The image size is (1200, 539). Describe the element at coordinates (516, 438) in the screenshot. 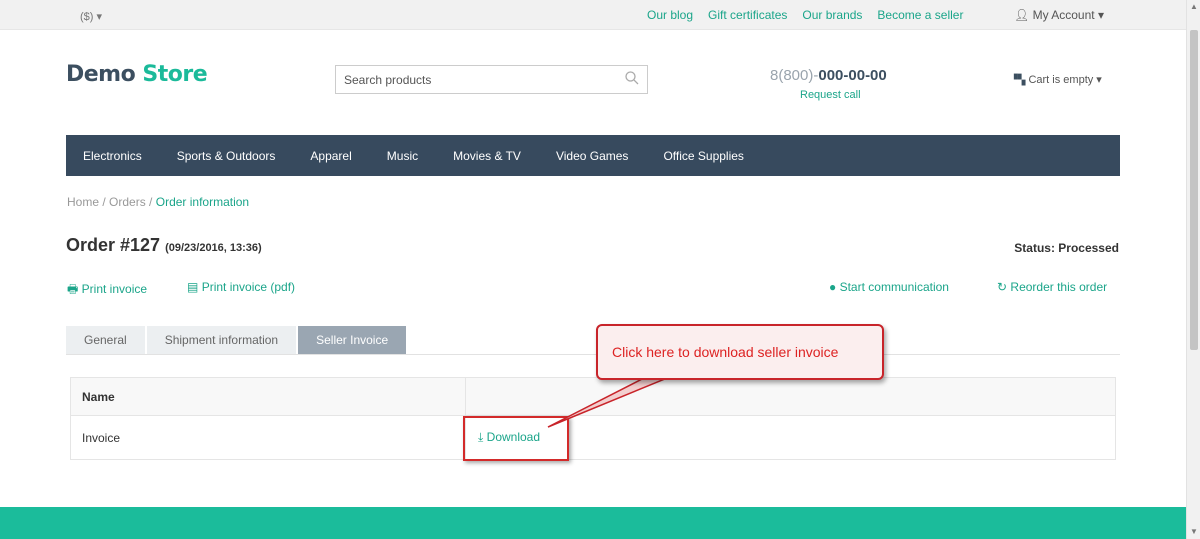

I see `highlight-box` at that location.